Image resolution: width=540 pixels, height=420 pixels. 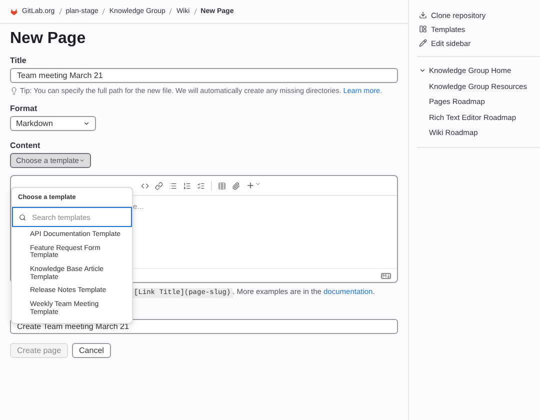 What do you see at coordinates (236, 186) in the screenshot?
I see `paperclip-icon` at bounding box center [236, 186].